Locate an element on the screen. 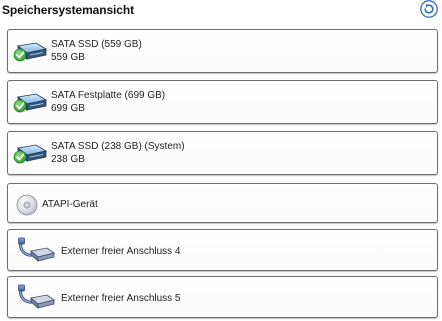  device-item-sata-hdd-699: SATA Festplatte (699 GB) 699 GB is located at coordinates (222, 102).